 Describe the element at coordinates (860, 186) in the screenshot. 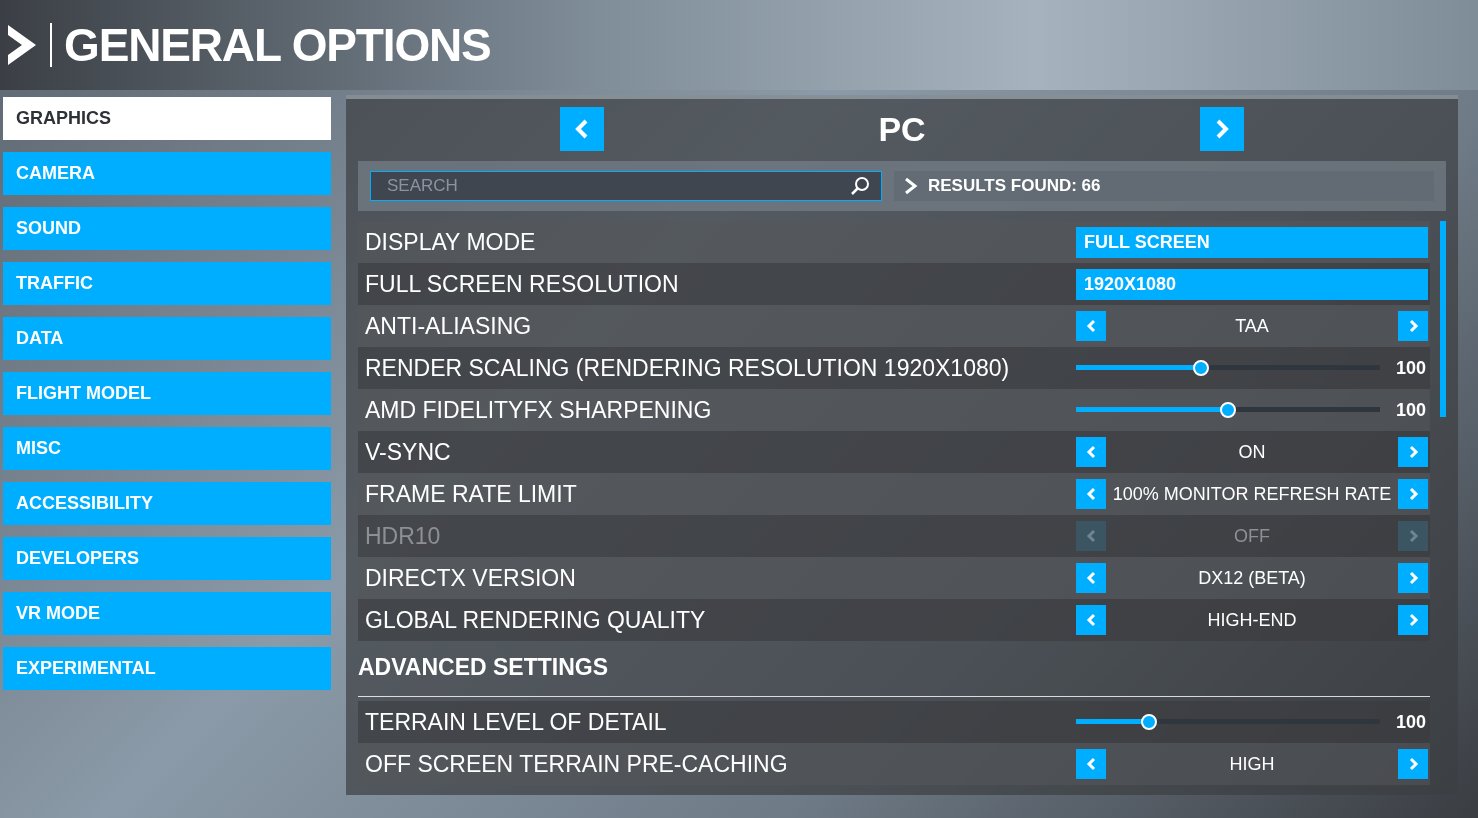

I see `search-icon` at that location.